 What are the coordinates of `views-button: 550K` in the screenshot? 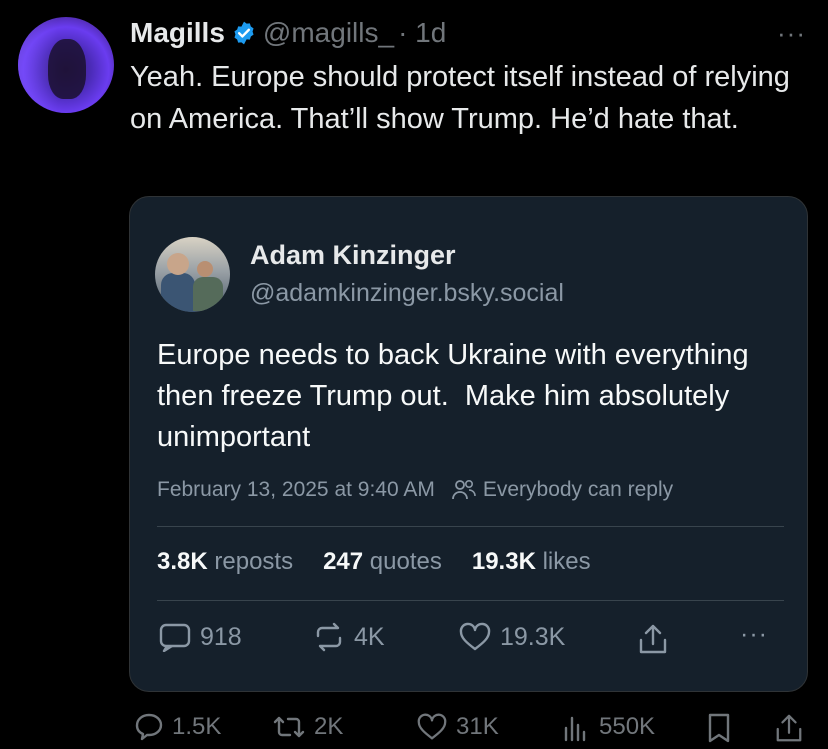 It's located at (608, 727).